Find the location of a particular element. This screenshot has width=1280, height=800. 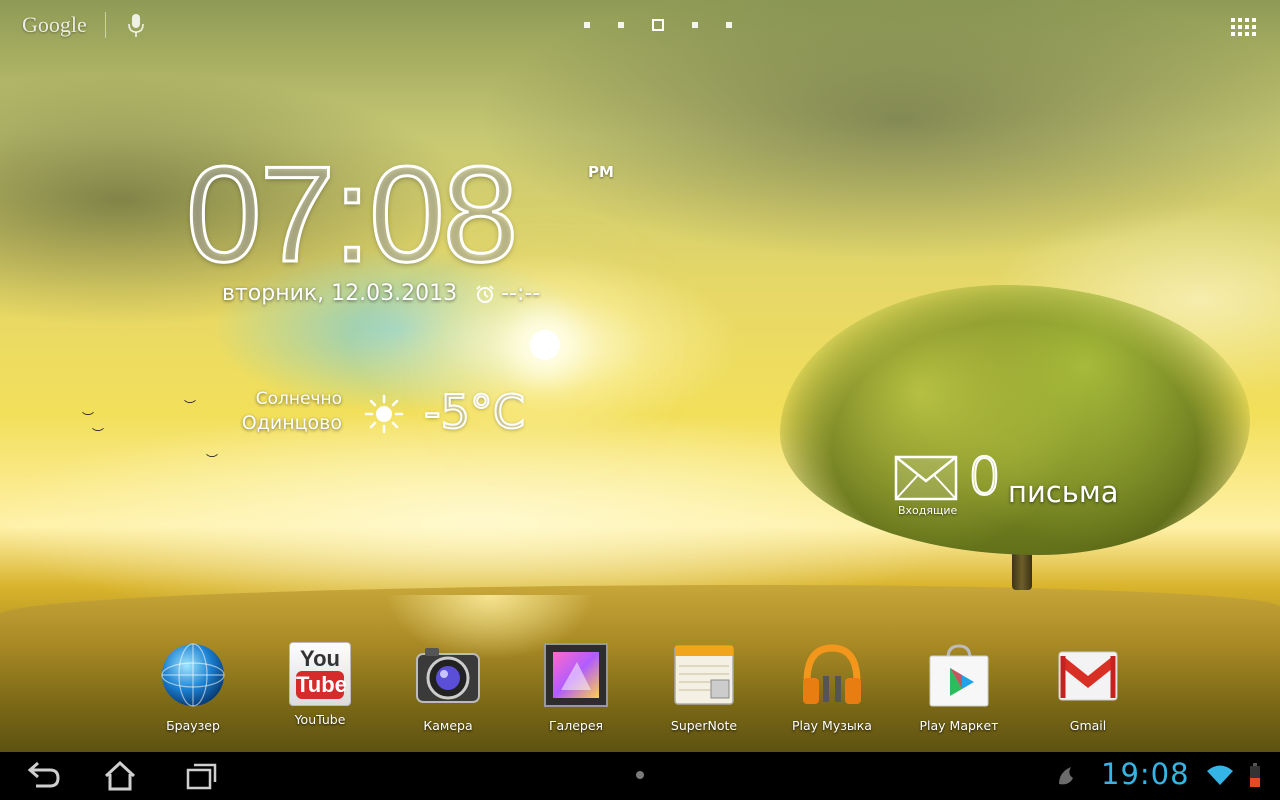

page-dot-active is located at coordinates (658, 25).